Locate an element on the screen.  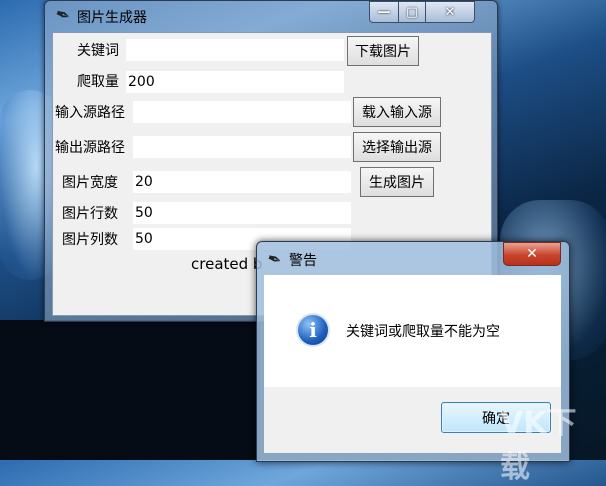
output-path-label: 输出源路径 is located at coordinates (90, 148).